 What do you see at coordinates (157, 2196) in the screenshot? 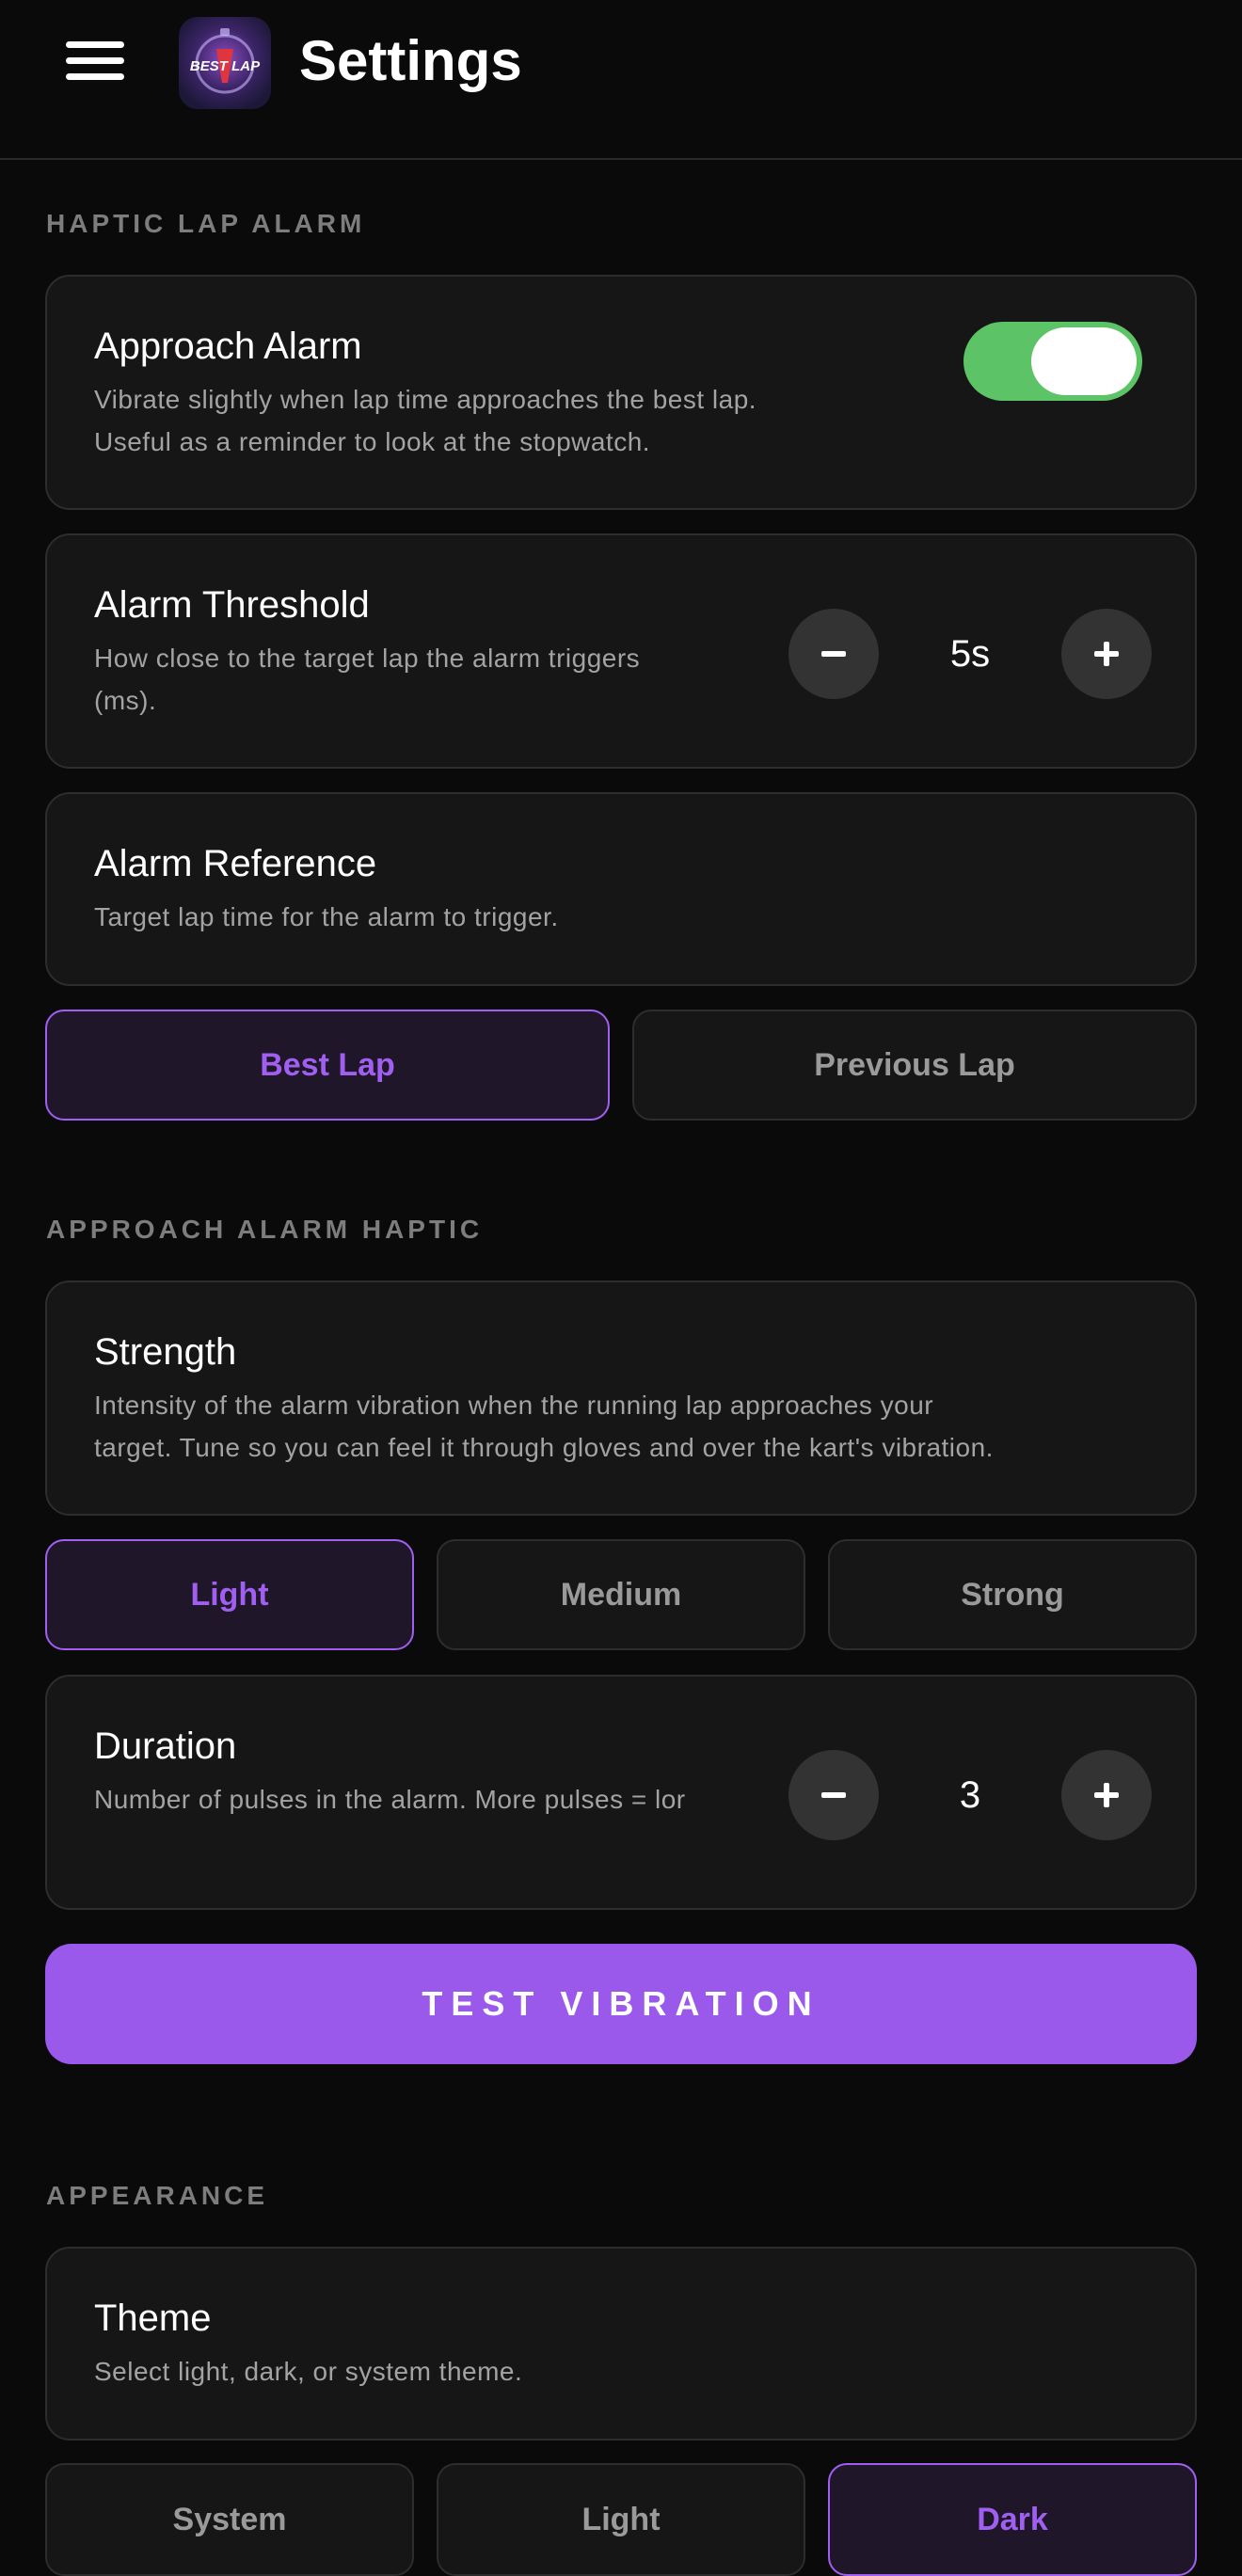
I see `section-label-appearance: APPEARANCE` at bounding box center [157, 2196].